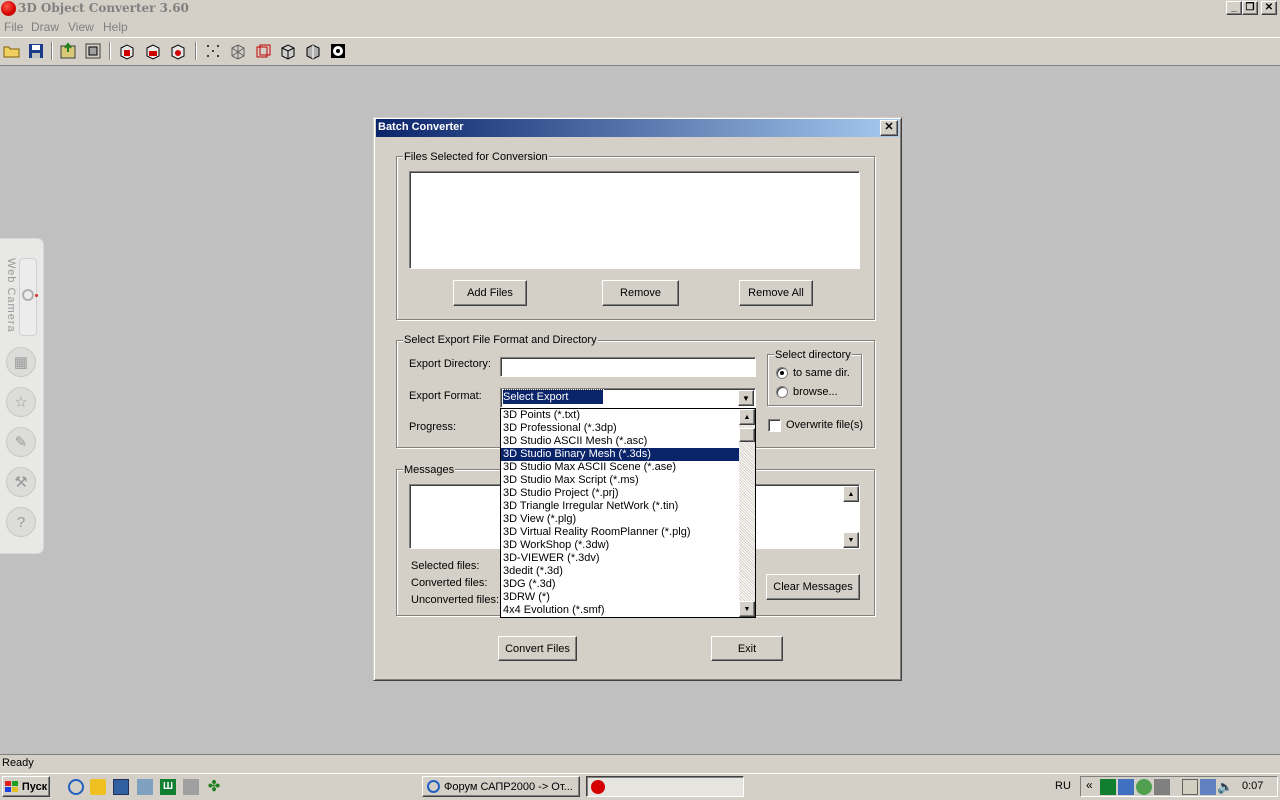 Image resolution: width=1280 pixels, height=800 pixels. Describe the element at coordinates (8, 8) in the screenshot. I see `app-icon` at that location.